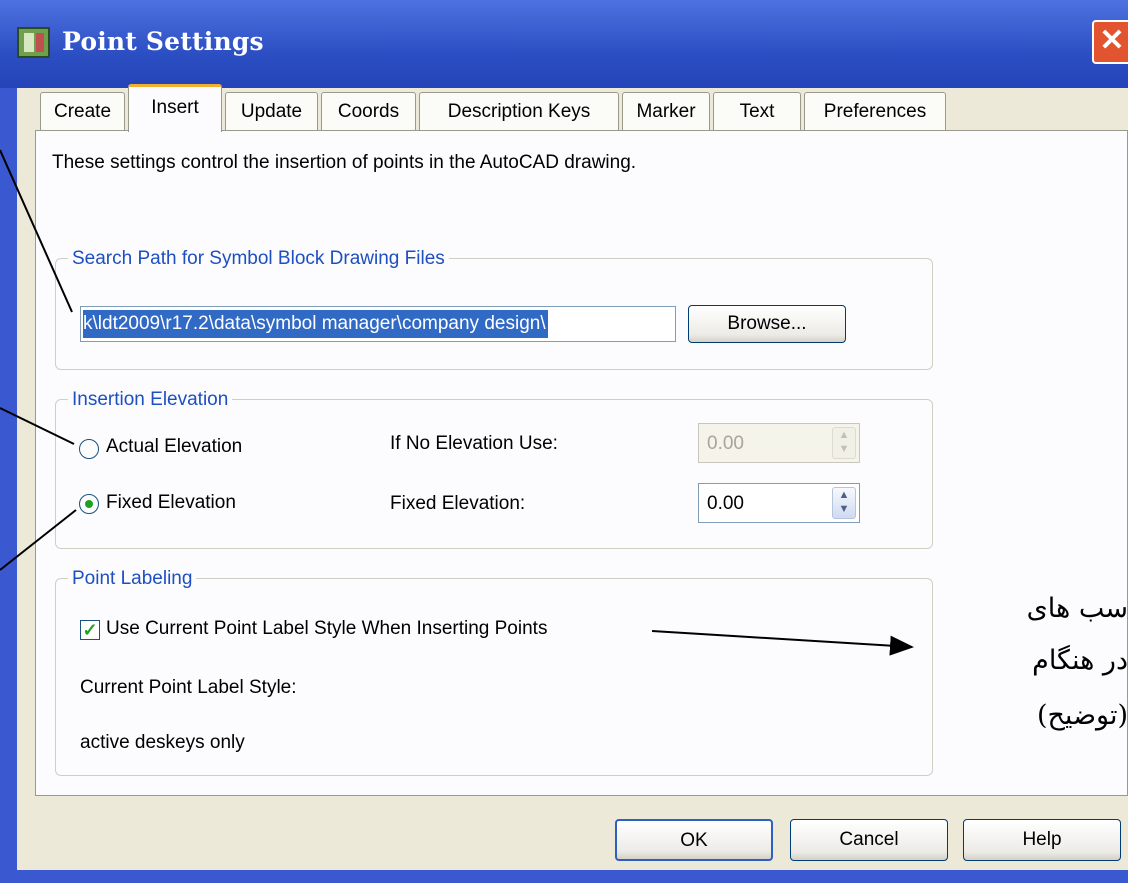  I want to click on annotation-line-1: سب های, so click(1077, 608).